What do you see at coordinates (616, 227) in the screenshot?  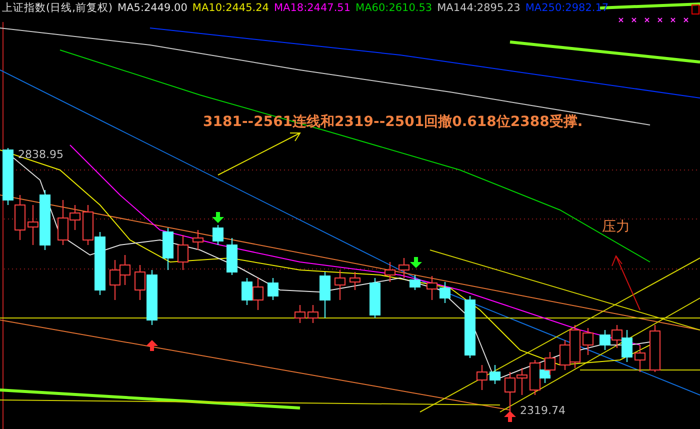 I see `annotation-label: 压力` at bounding box center [616, 227].